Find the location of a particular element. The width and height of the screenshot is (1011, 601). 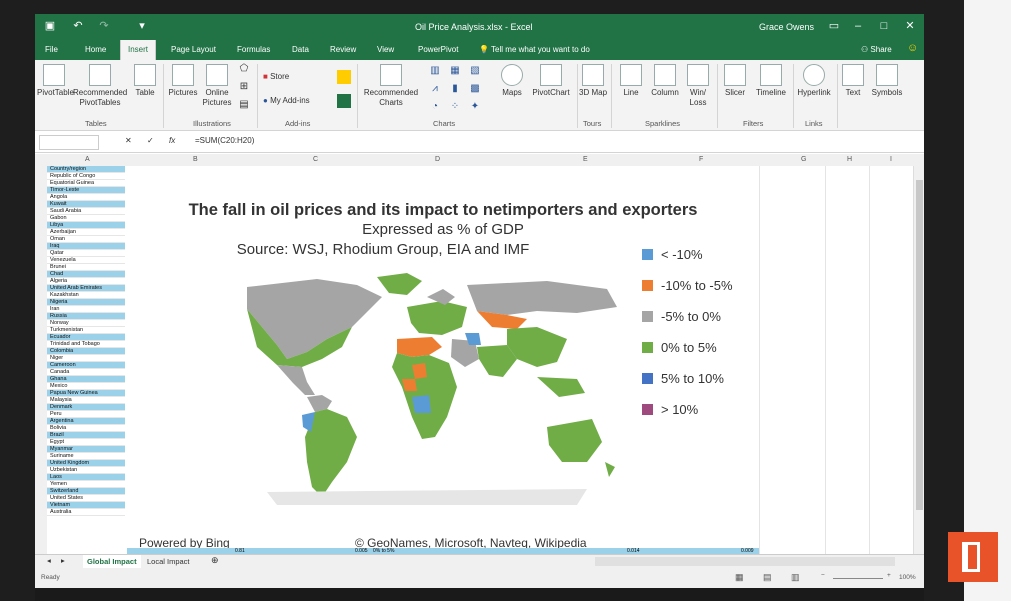

hyperlink-button: Hyperlink is located at coordinates (814, 81).